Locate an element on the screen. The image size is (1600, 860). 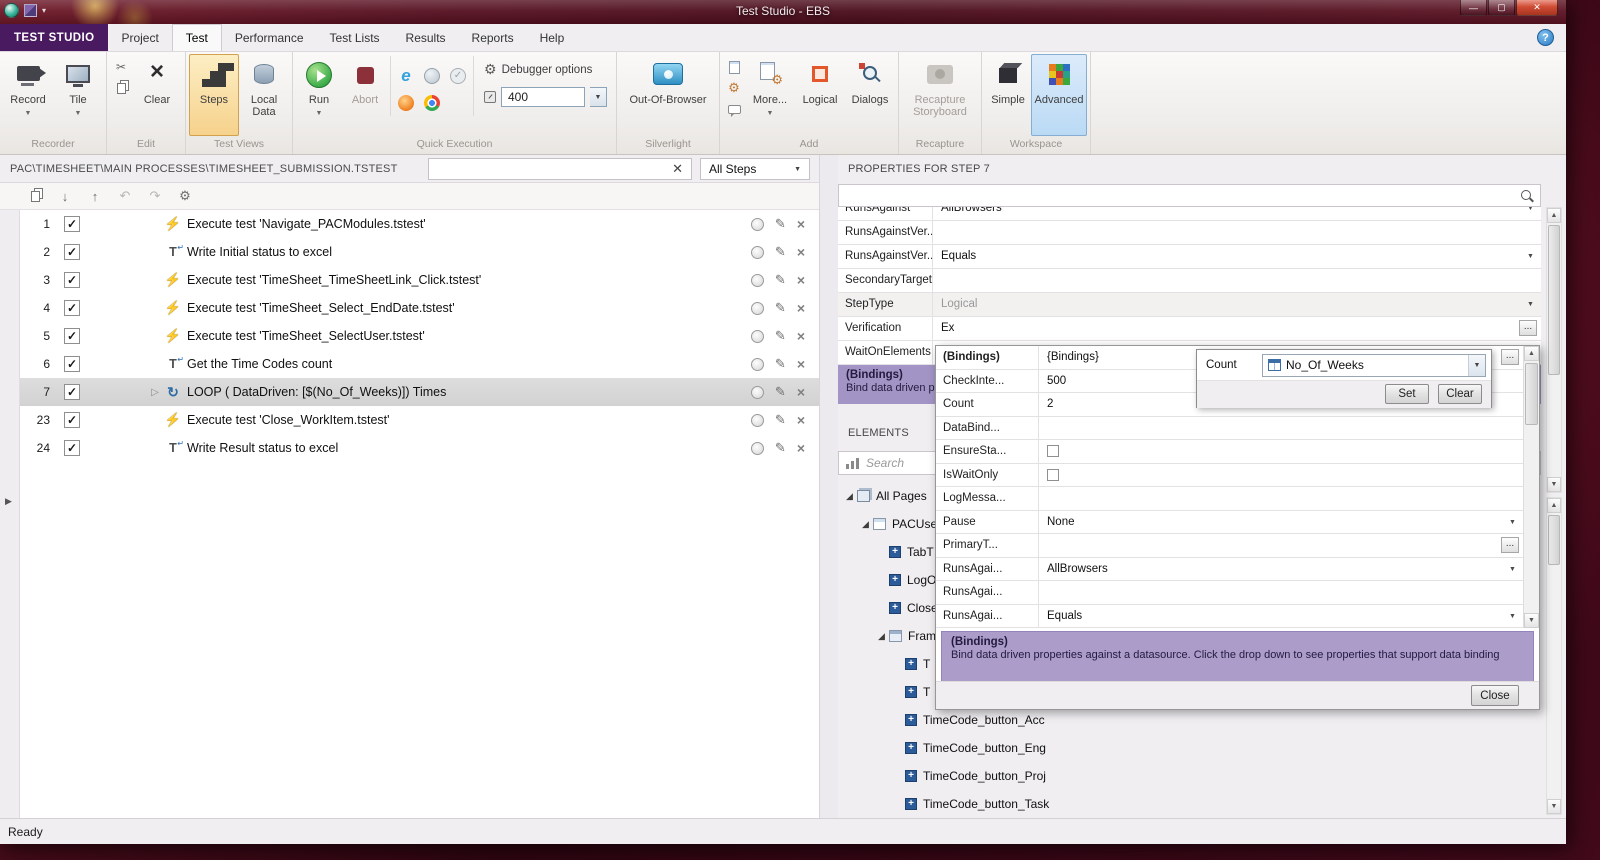
property-row: IsWaitOnly is located at coordinates (1229, 475).